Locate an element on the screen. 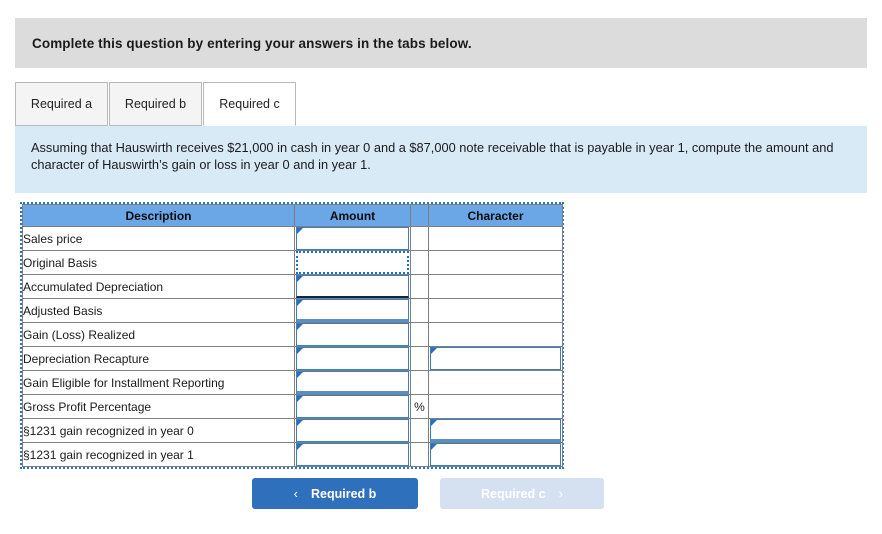  column-header-character: Character is located at coordinates (495, 215).